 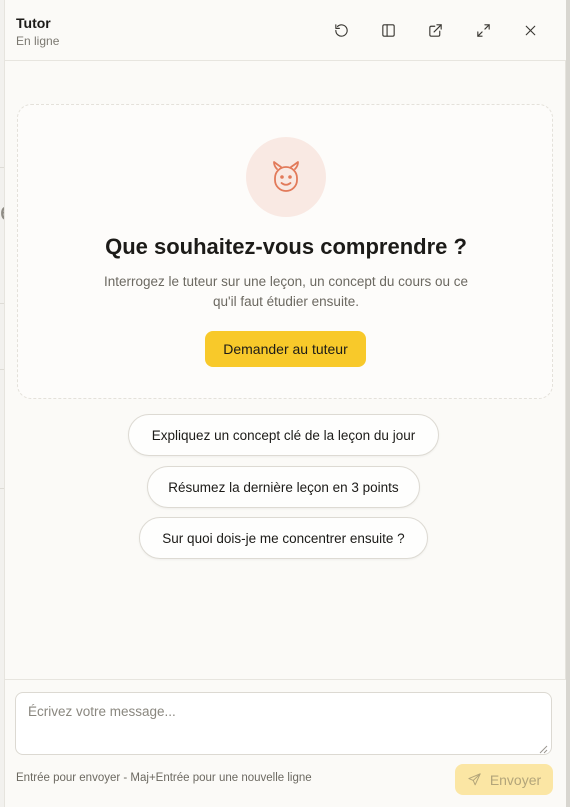 I want to click on suggestion-chip: Résumez la dernière leçon en 3 points, so click(x=283, y=487).